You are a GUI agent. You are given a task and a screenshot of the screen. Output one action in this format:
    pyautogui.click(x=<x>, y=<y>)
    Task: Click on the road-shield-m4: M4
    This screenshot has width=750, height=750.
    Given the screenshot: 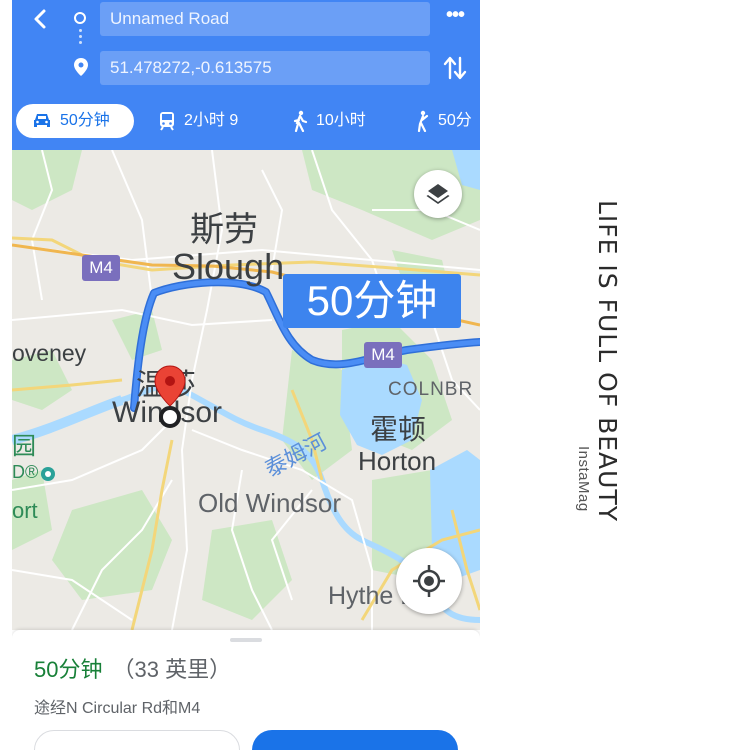 What is the action you would take?
    pyautogui.click(x=101, y=268)
    